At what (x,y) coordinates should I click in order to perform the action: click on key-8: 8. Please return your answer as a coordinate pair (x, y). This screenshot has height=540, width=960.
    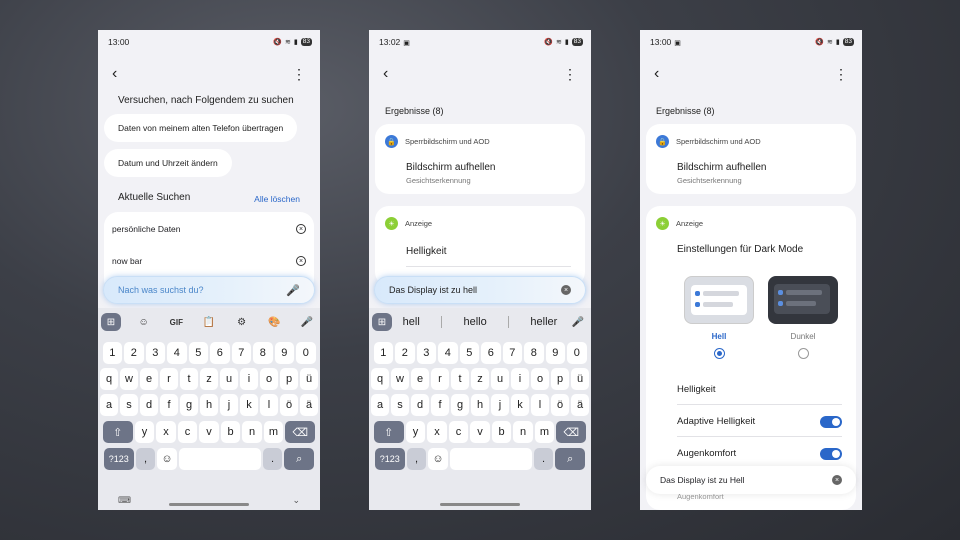
    Looking at the image, I should click on (534, 353).